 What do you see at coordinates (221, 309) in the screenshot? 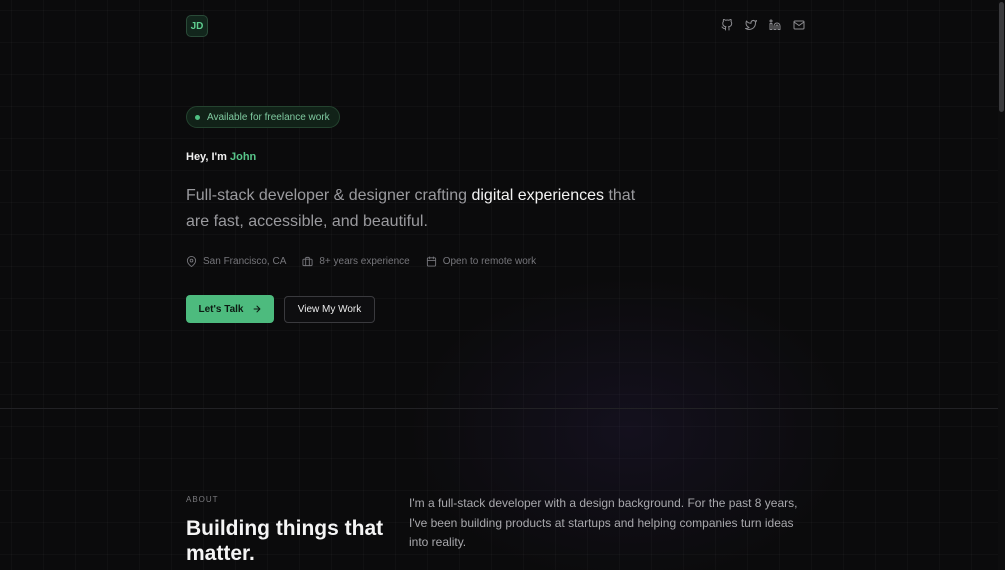
I see `lets-talk-label: Let's Talk` at bounding box center [221, 309].